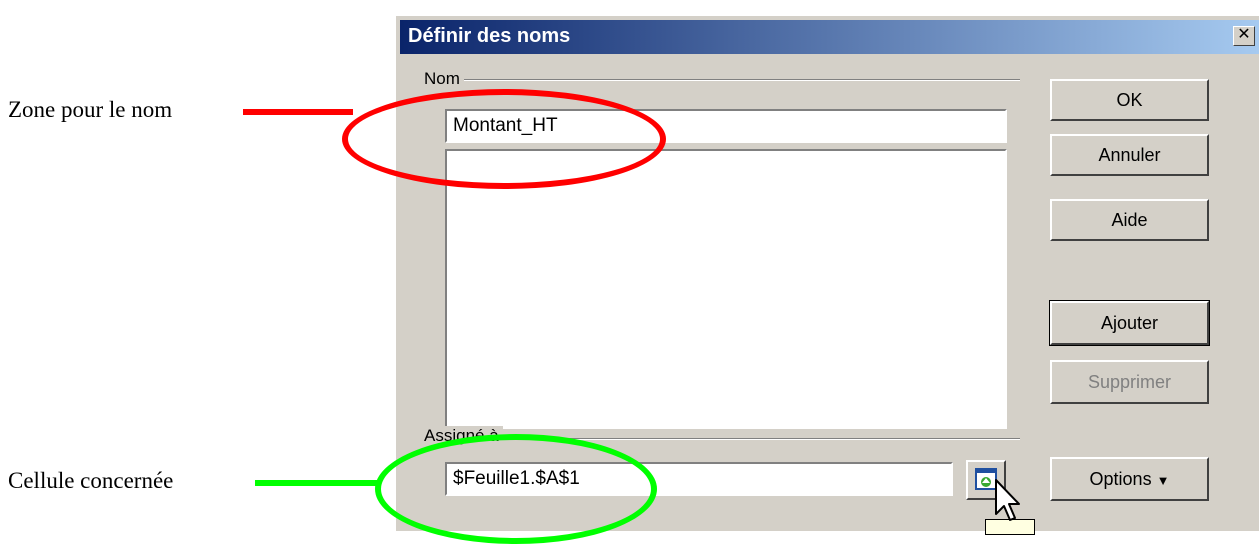  What do you see at coordinates (504, 139) in the screenshot?
I see `red-highlight-ellipse` at bounding box center [504, 139].